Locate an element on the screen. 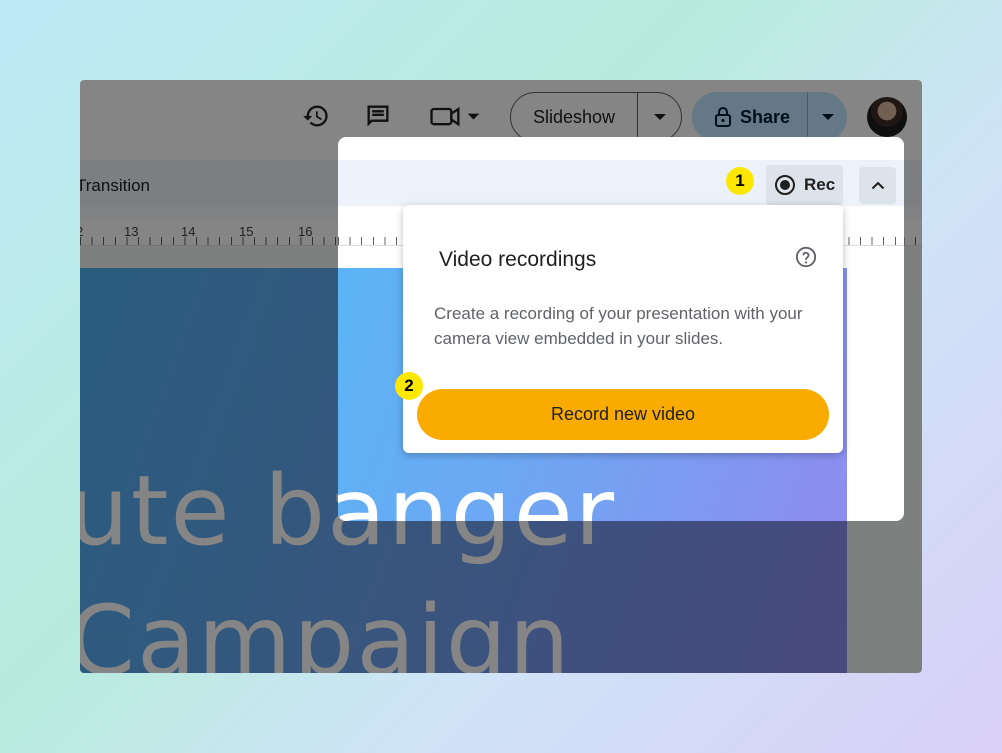 This screenshot has width=1002, height=753. step-2-badge: 2 is located at coordinates (409, 386).